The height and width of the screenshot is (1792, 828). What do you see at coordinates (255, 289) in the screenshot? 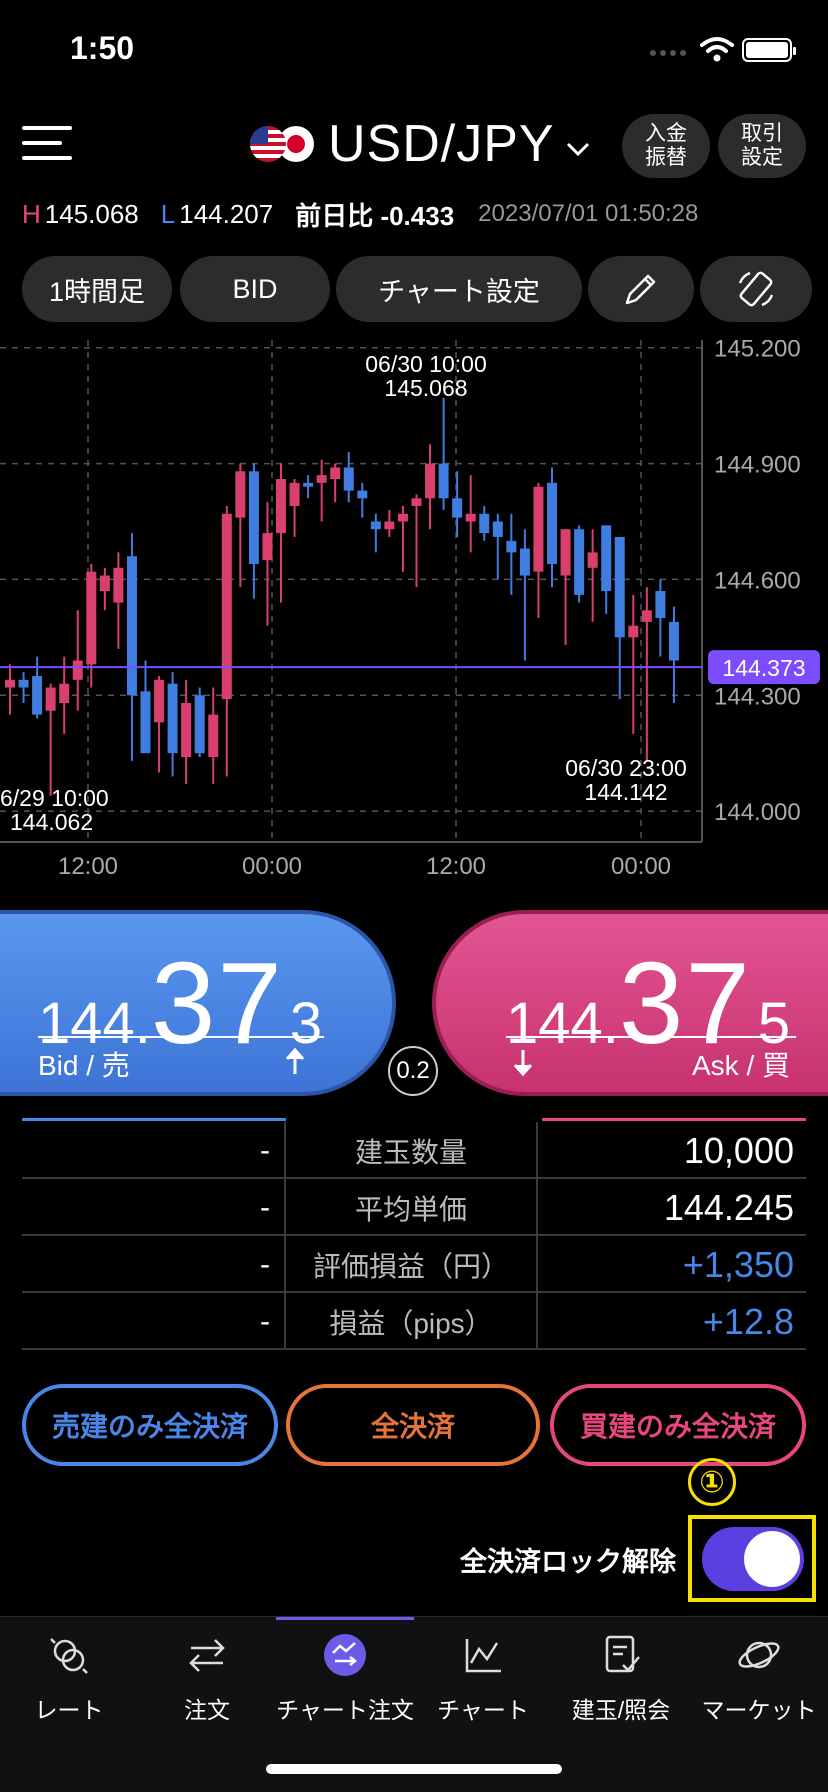
I see `price-type-button: BID` at bounding box center [255, 289].